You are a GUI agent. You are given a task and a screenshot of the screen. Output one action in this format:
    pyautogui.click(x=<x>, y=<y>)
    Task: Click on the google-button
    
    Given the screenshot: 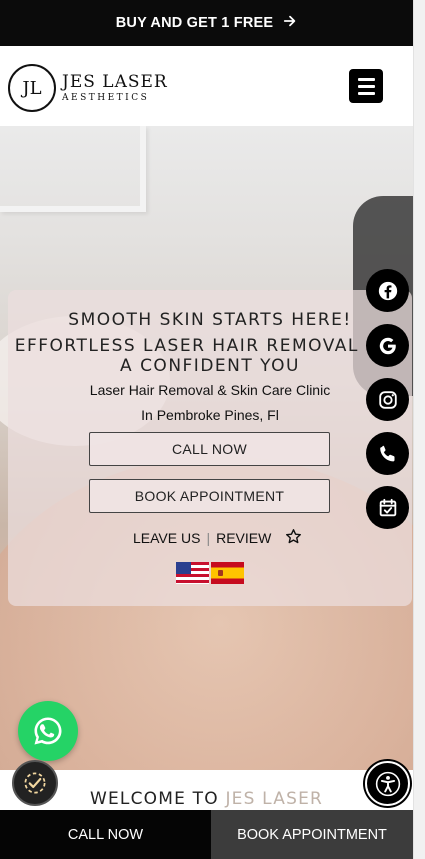 What is the action you would take?
    pyautogui.click(x=387, y=345)
    